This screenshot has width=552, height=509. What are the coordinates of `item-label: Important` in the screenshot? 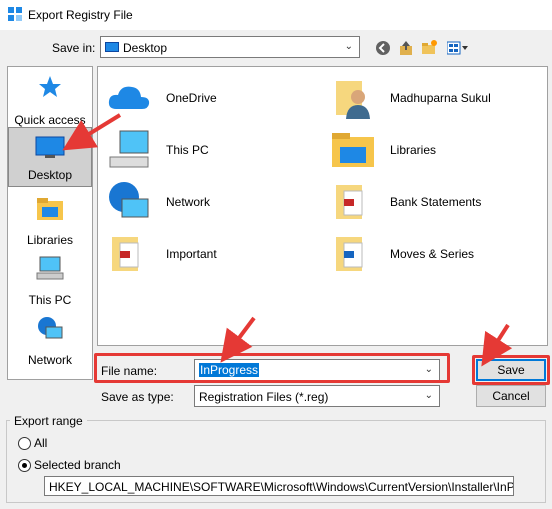 It's located at (191, 254).